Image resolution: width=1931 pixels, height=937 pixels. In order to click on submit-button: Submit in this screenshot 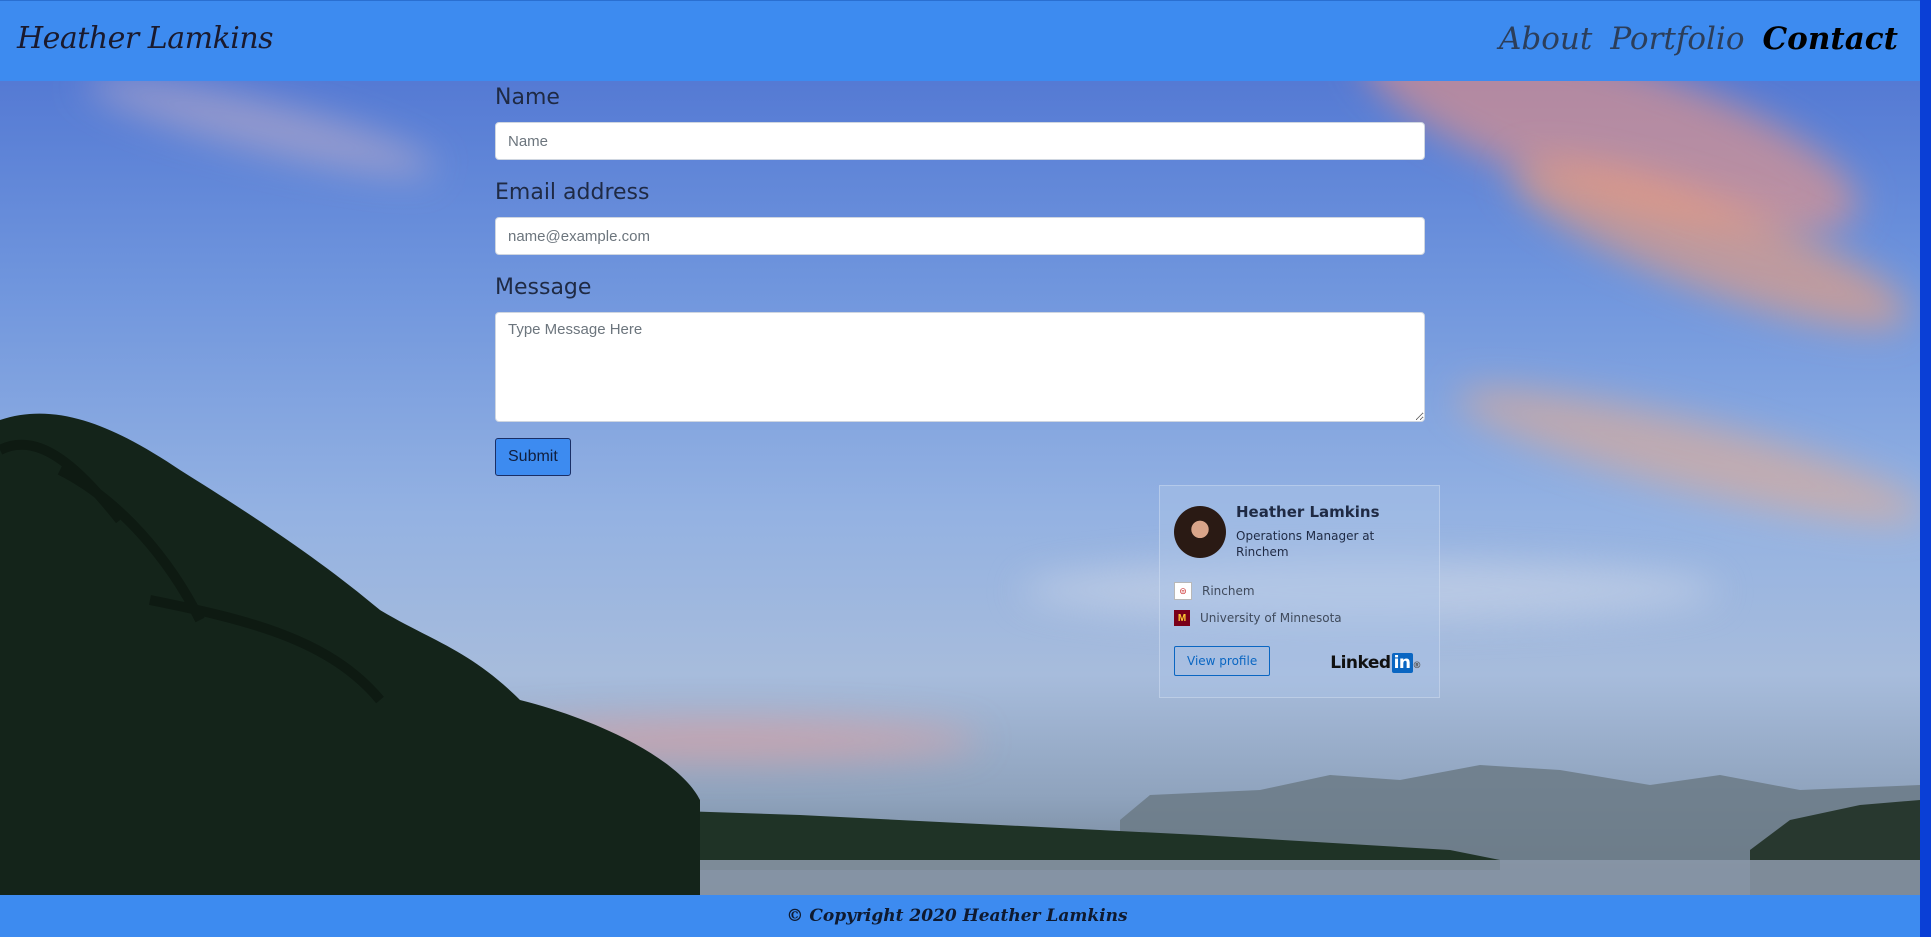, I will do `click(533, 457)`.